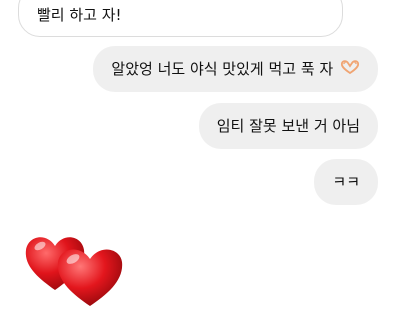  I want to click on message-text: 알았엉 너도 야식 맛있게 먹고 푹 자, so click(222, 69).